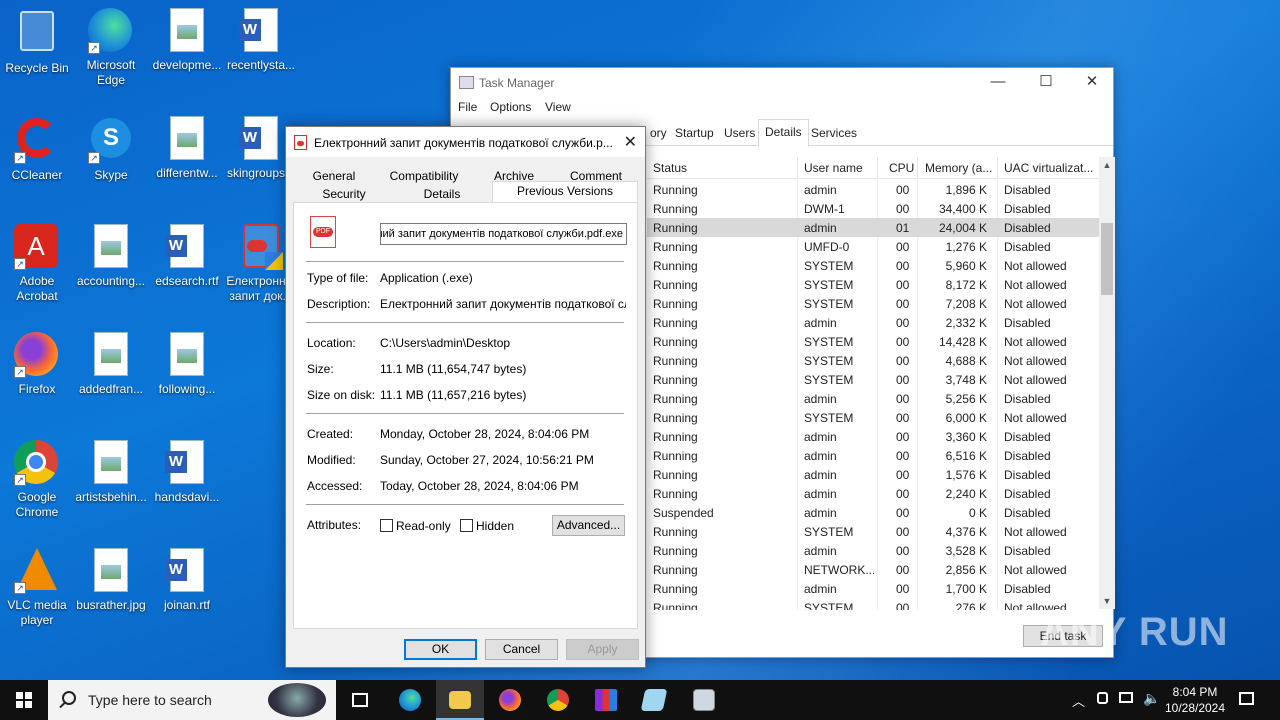  I want to click on title-bar: Task Manager — ☐ ✕, so click(782, 83).